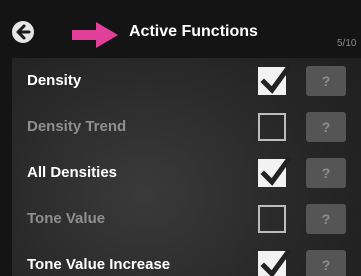 This screenshot has height=276, width=361. Describe the element at coordinates (347, 43) in the screenshot. I see `page-counter: 5/10` at that location.